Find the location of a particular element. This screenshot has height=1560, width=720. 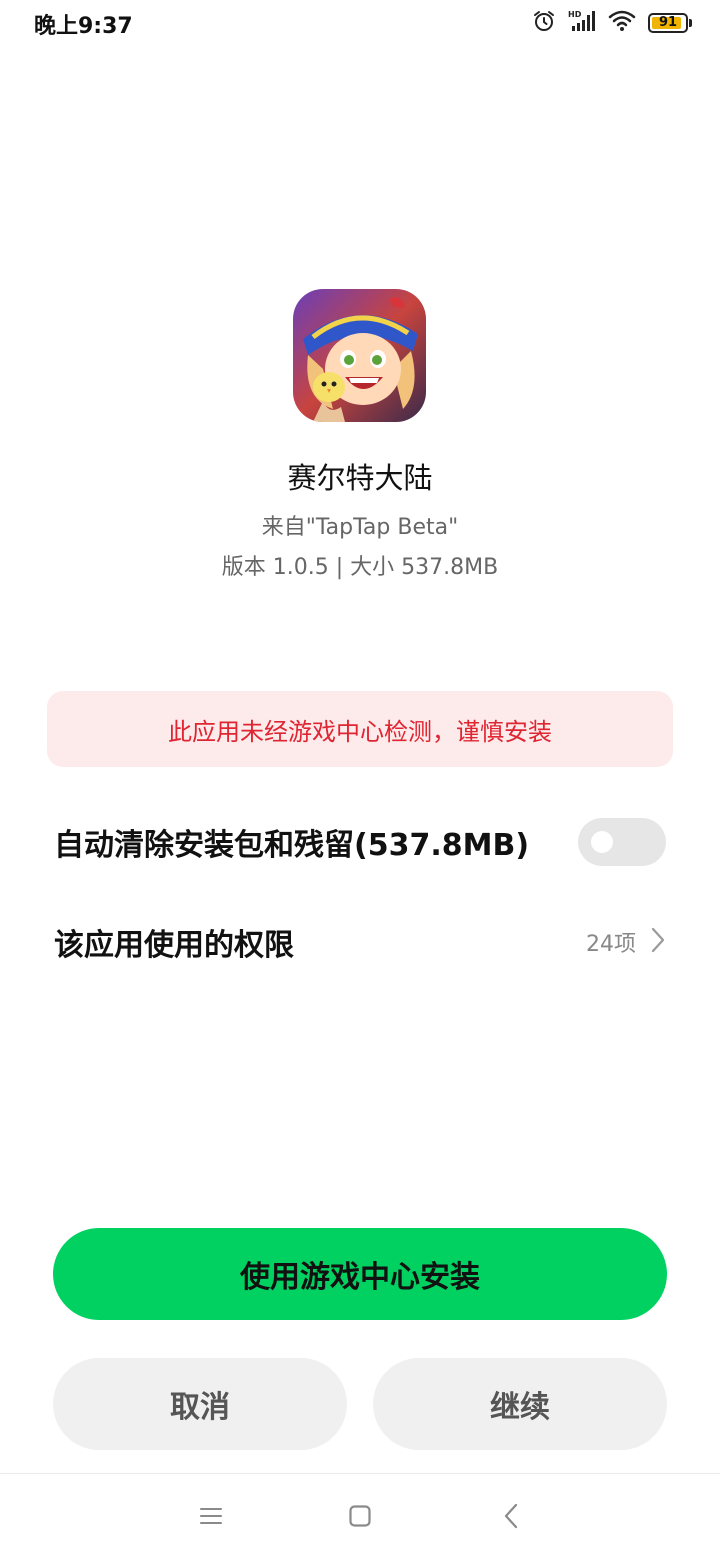

navigation-bar is located at coordinates (360, 1516).